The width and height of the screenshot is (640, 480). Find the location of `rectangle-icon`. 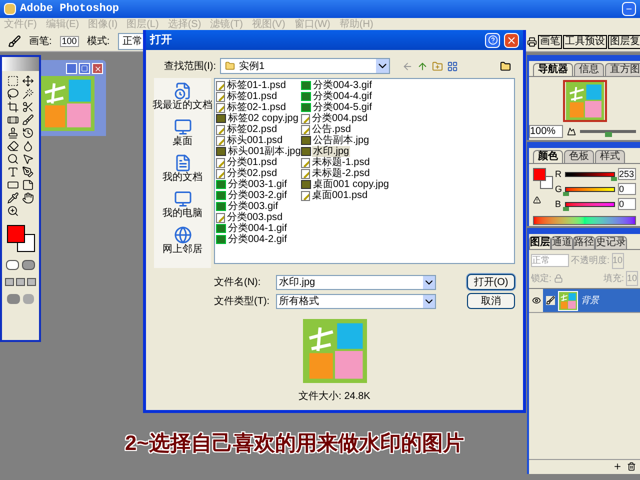

rectangle-icon is located at coordinates (13, 185).